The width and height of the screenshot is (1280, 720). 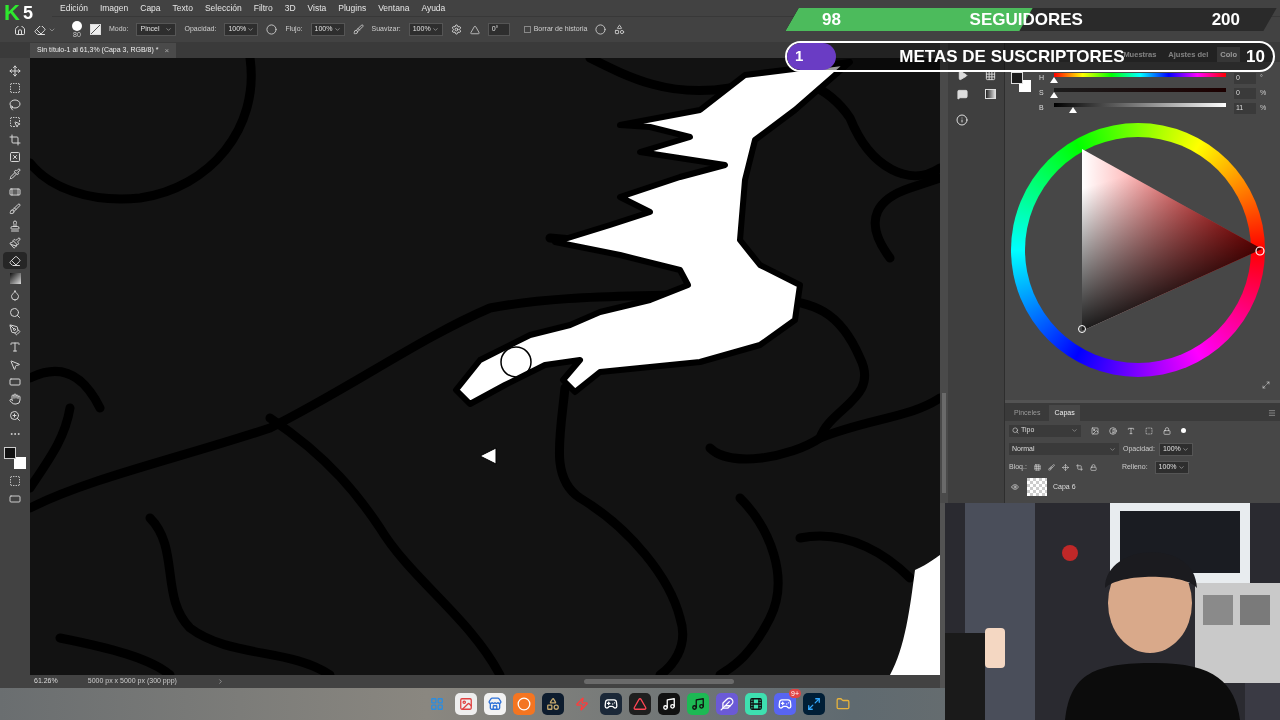 What do you see at coordinates (15, 329) in the screenshot?
I see `pen-icon` at bounding box center [15, 329].